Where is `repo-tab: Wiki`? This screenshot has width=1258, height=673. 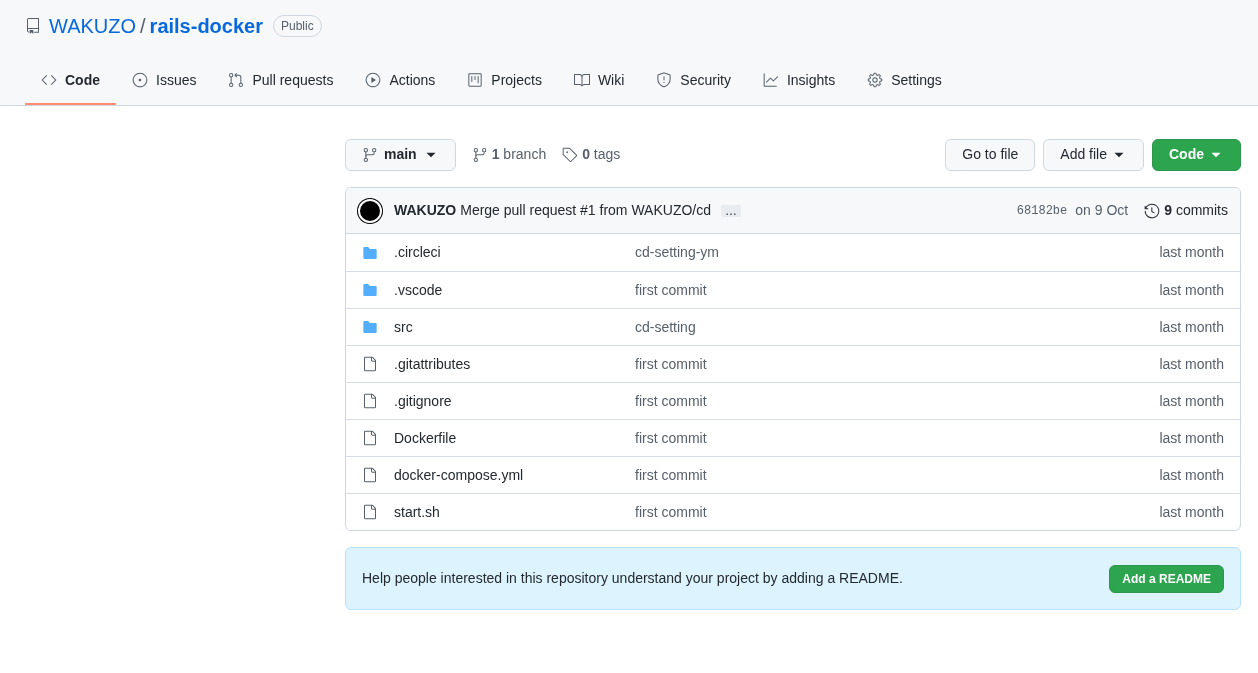
repo-tab: Wiki is located at coordinates (599, 81).